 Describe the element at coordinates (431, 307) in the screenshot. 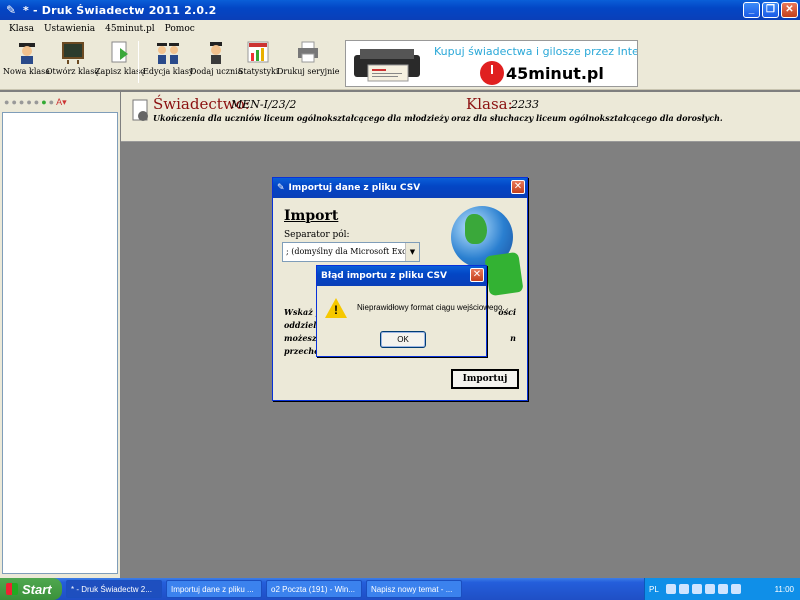

I see `error-message: Nieprawidłowy format ciągu wejściowego.` at that location.